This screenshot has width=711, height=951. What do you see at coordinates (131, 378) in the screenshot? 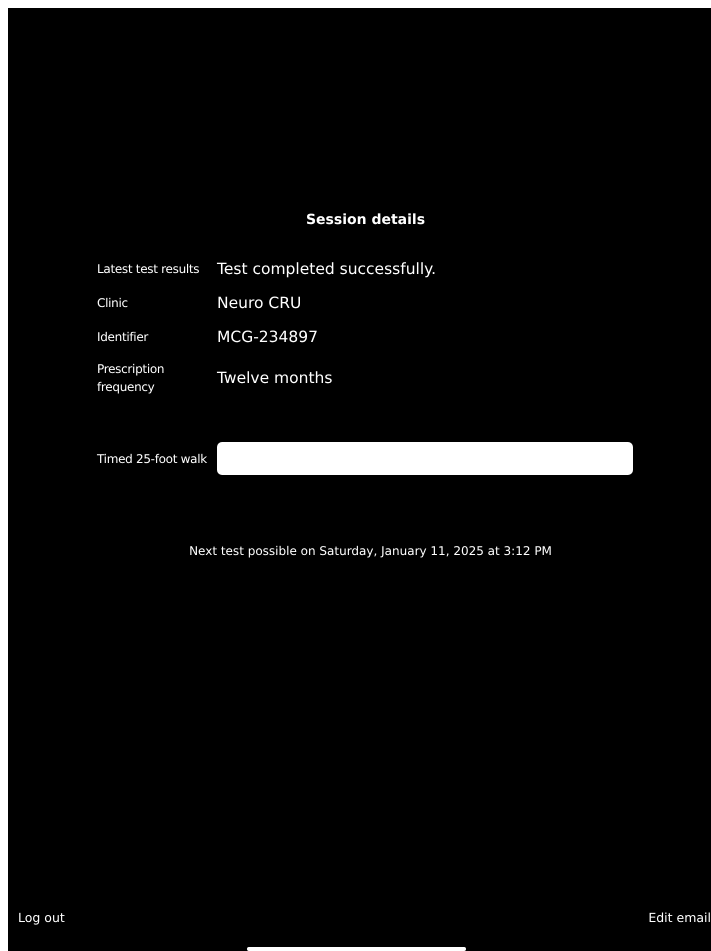
I see `detail-label: Prescription frequency` at bounding box center [131, 378].